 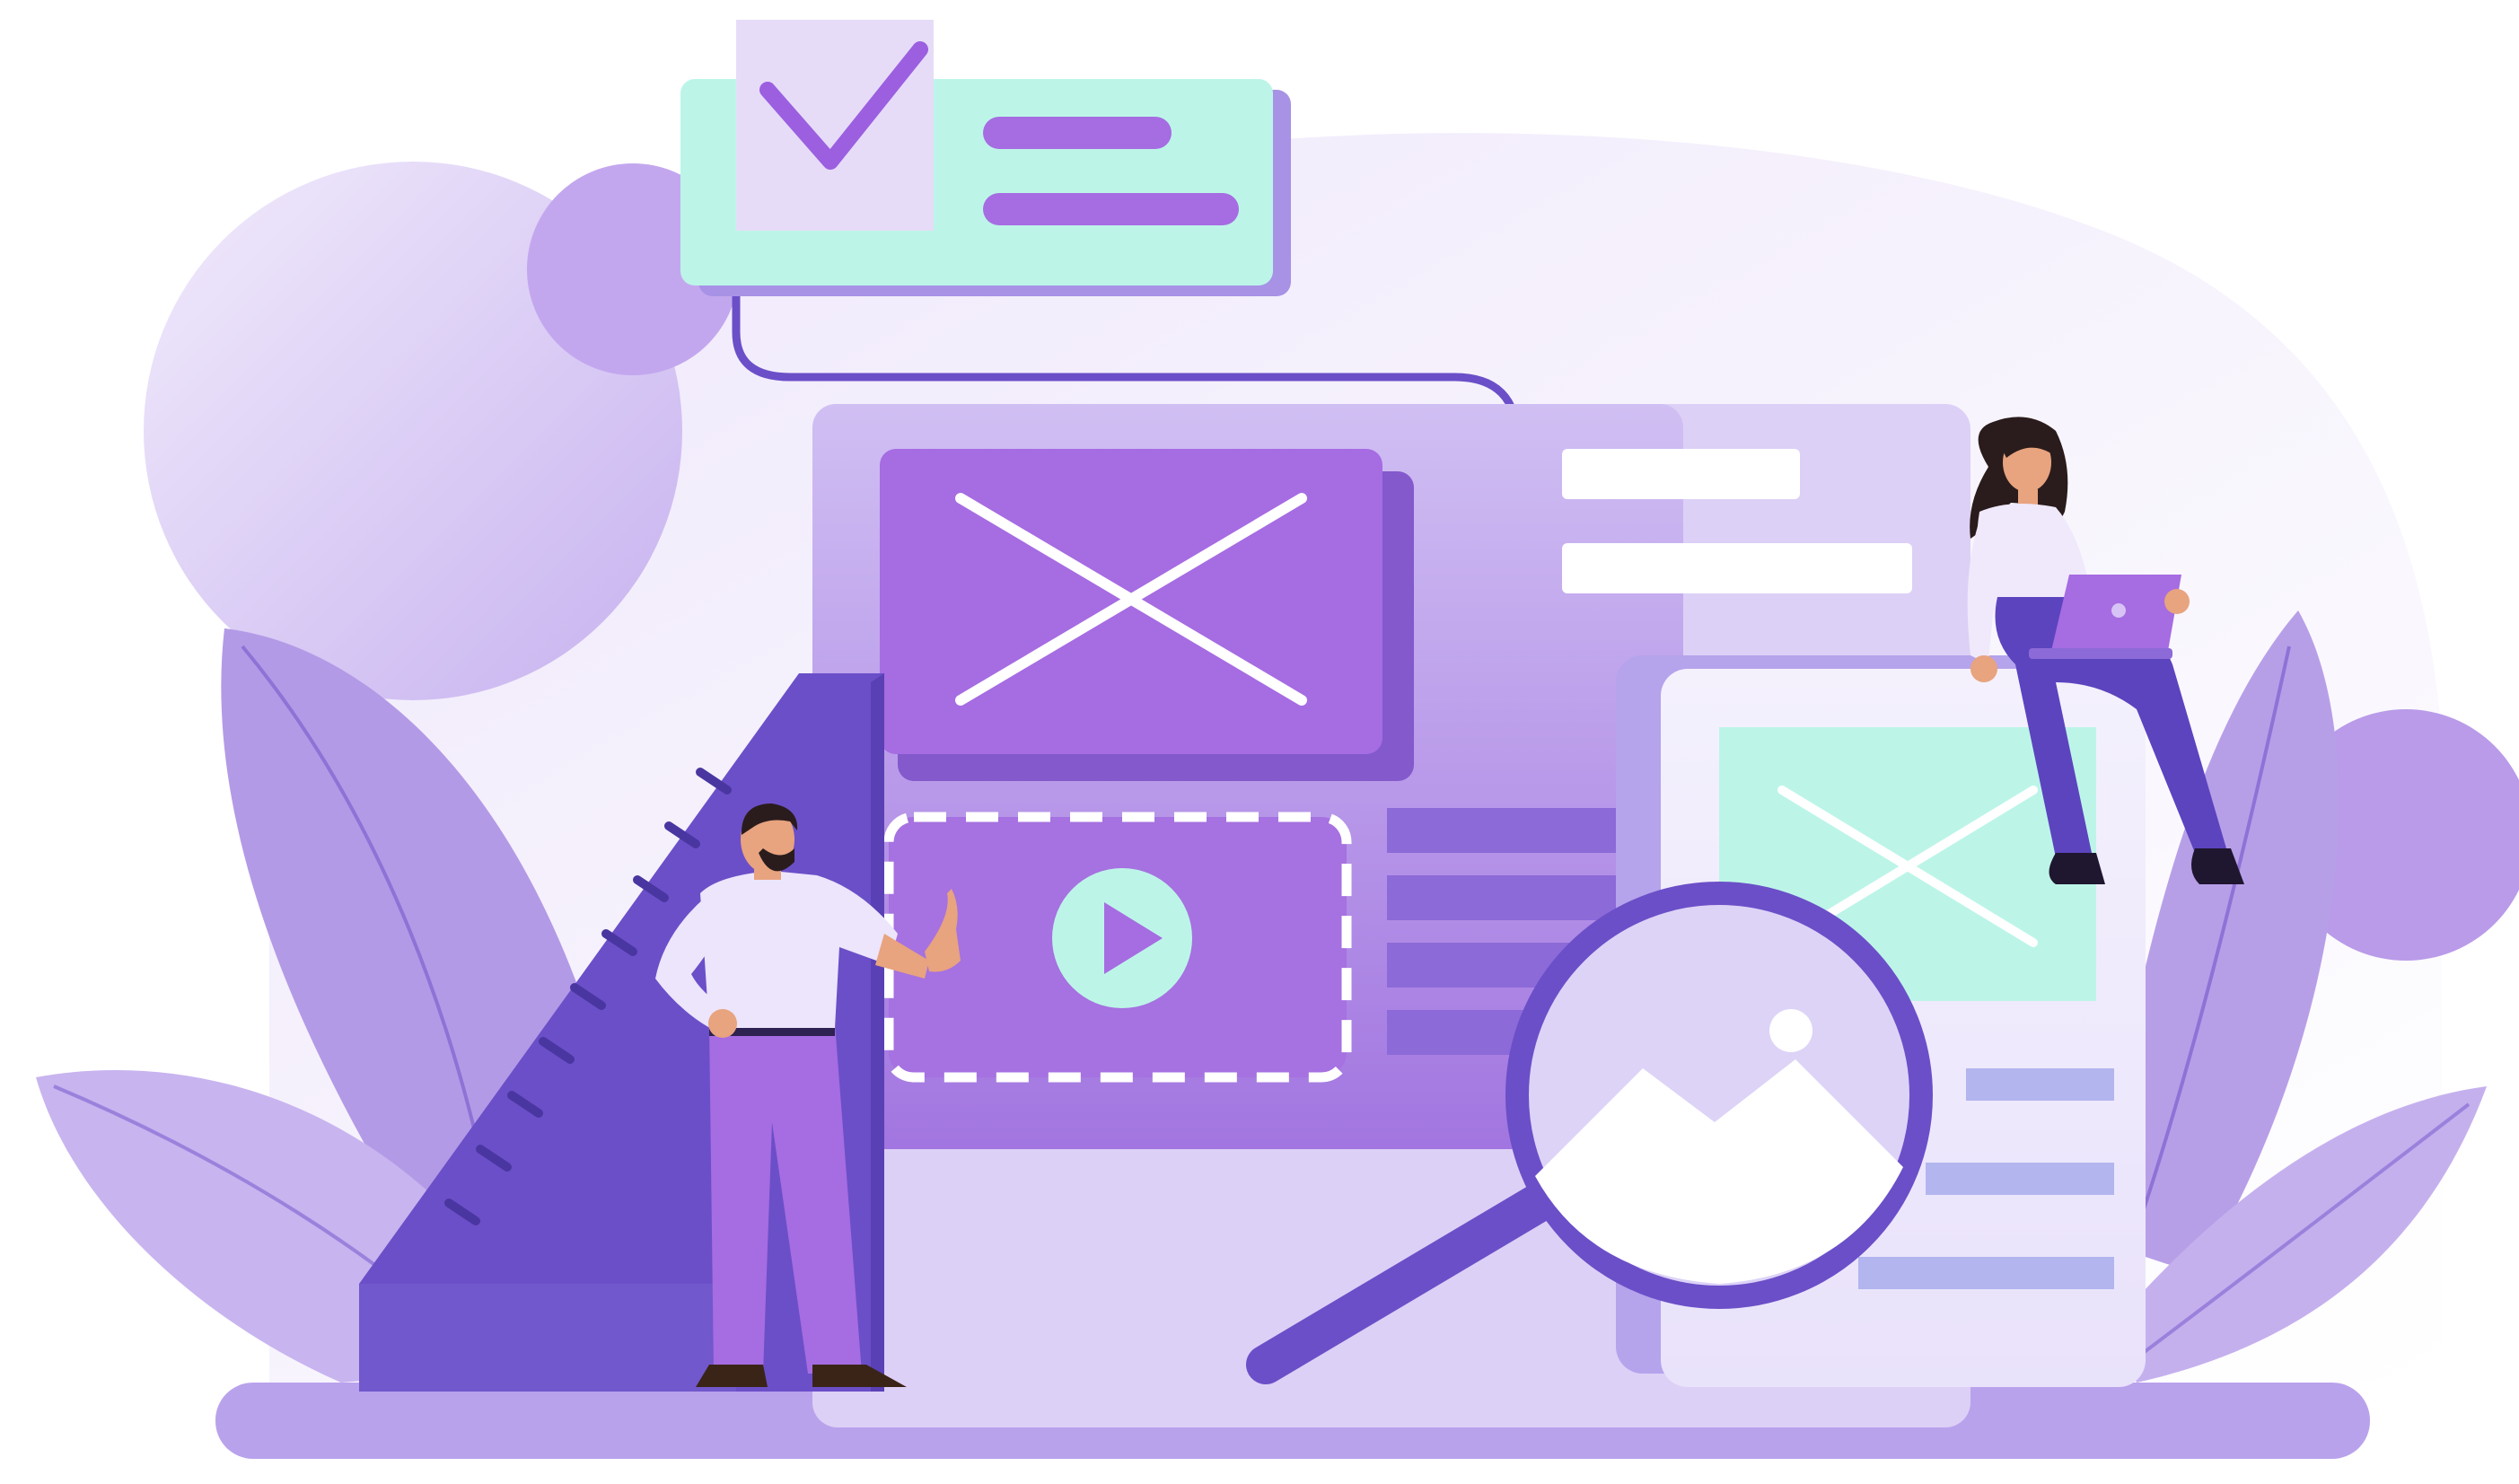 What do you see at coordinates (985, 158) in the screenshot?
I see `checklist-card` at bounding box center [985, 158].